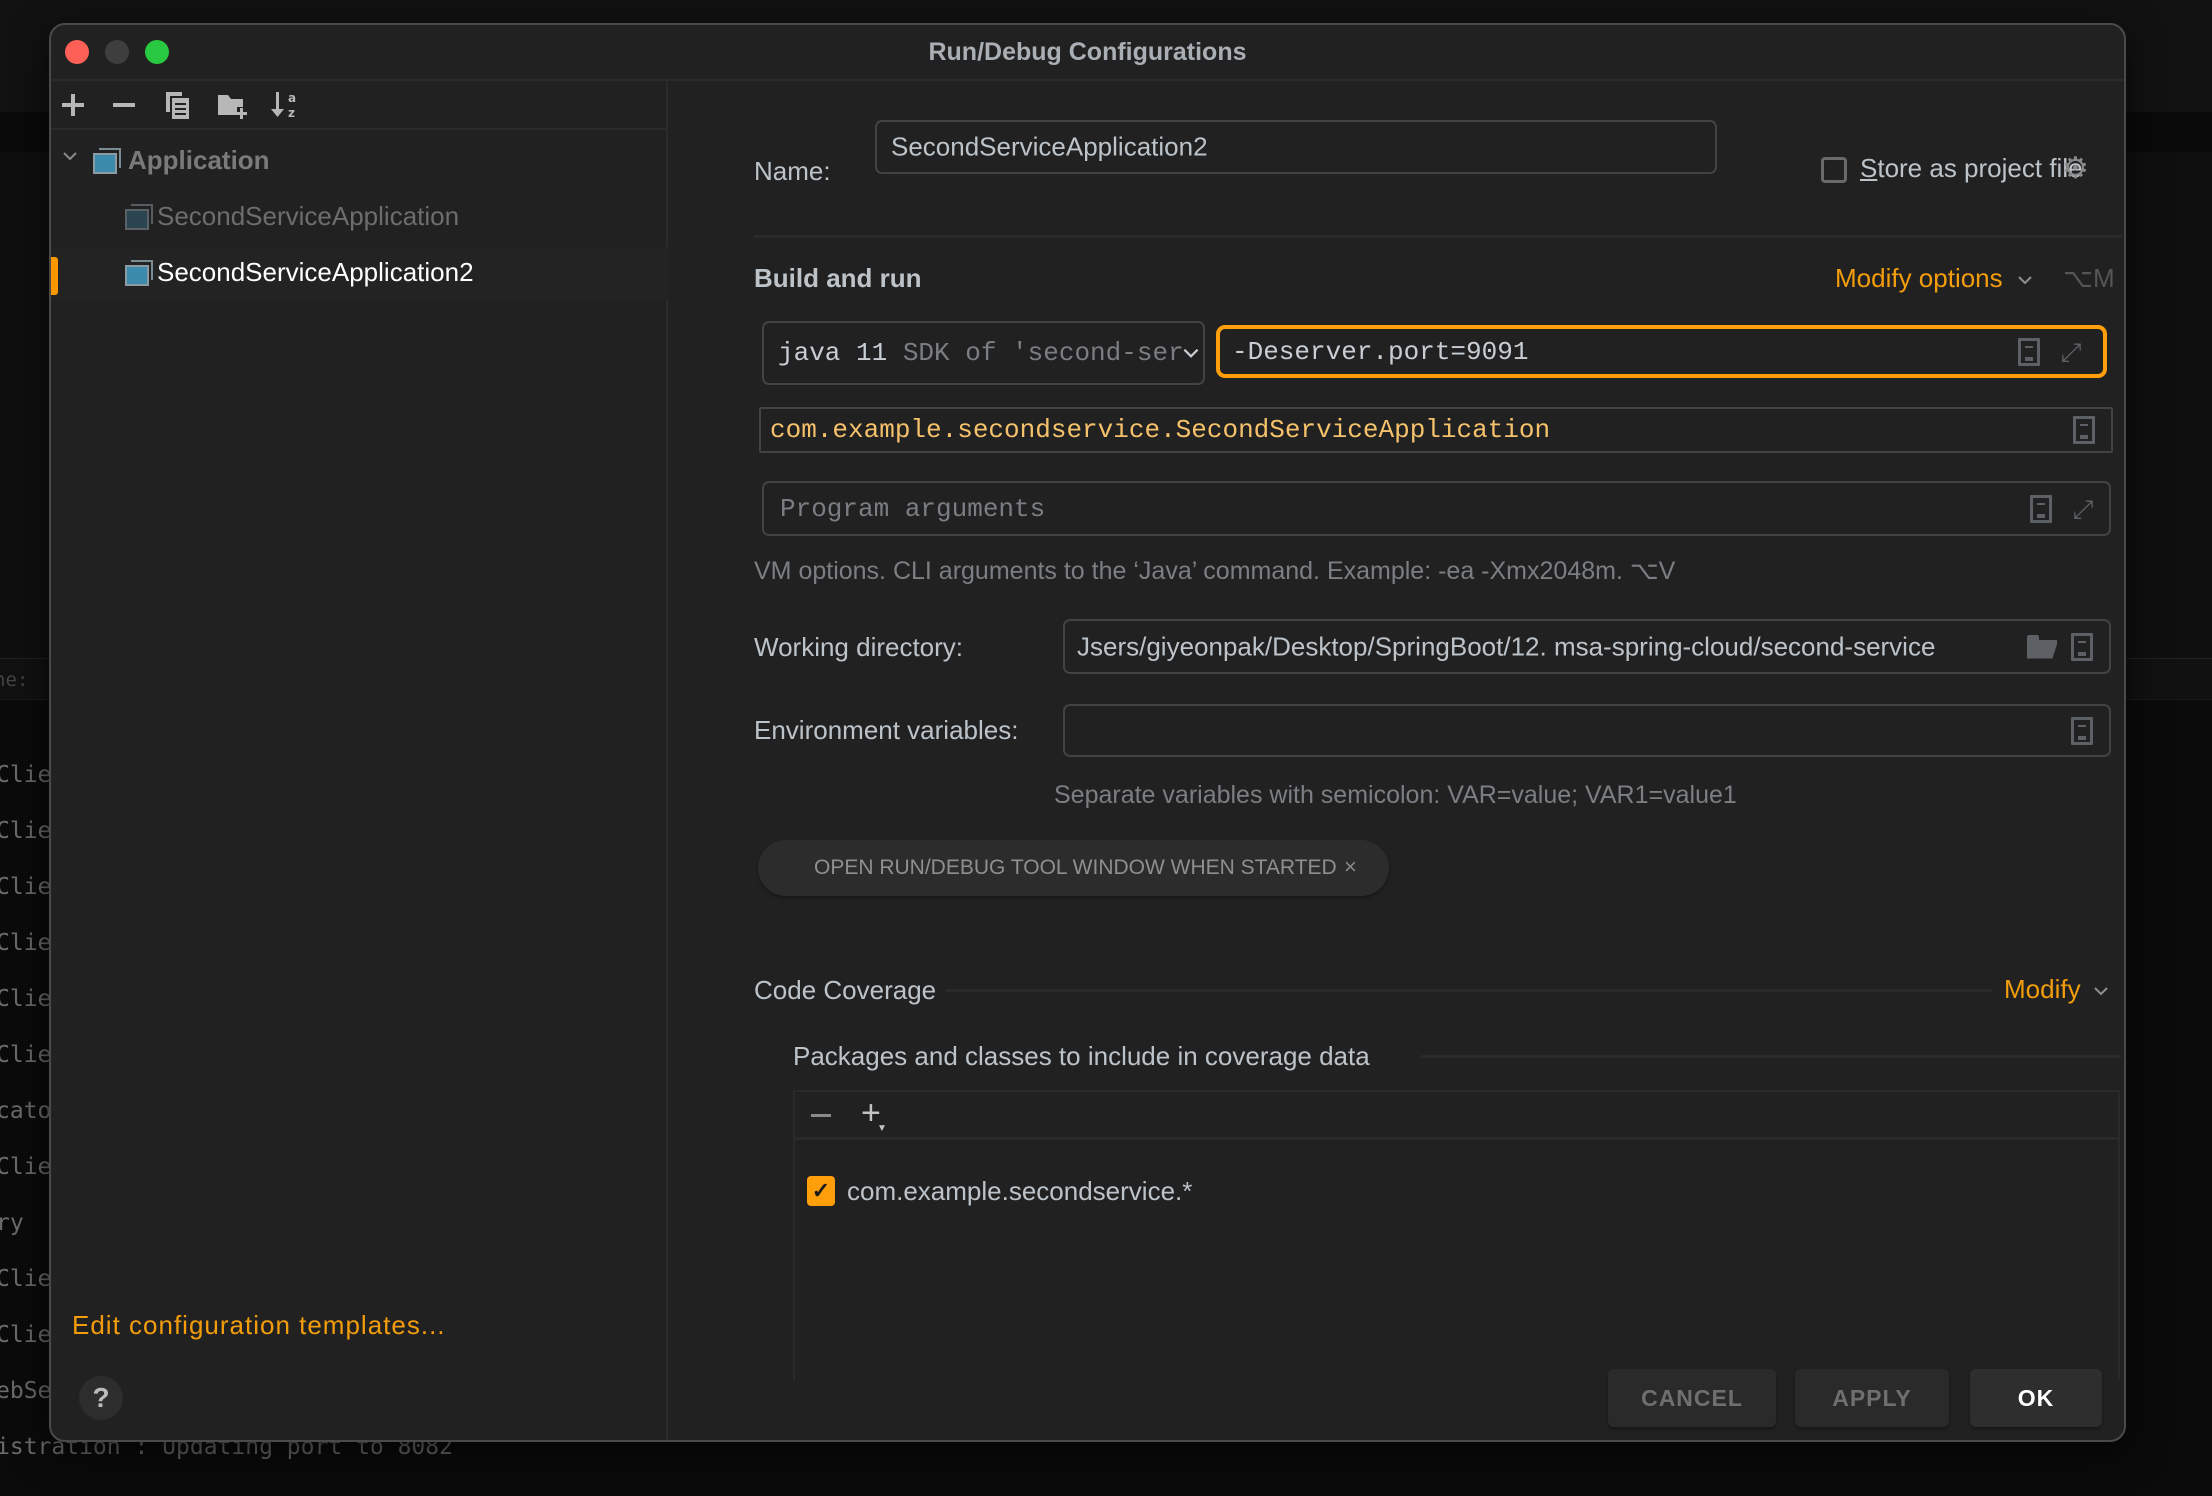 This screenshot has width=2212, height=1496. I want to click on coverage-toolbar: + ▼, so click(1456, 1116).